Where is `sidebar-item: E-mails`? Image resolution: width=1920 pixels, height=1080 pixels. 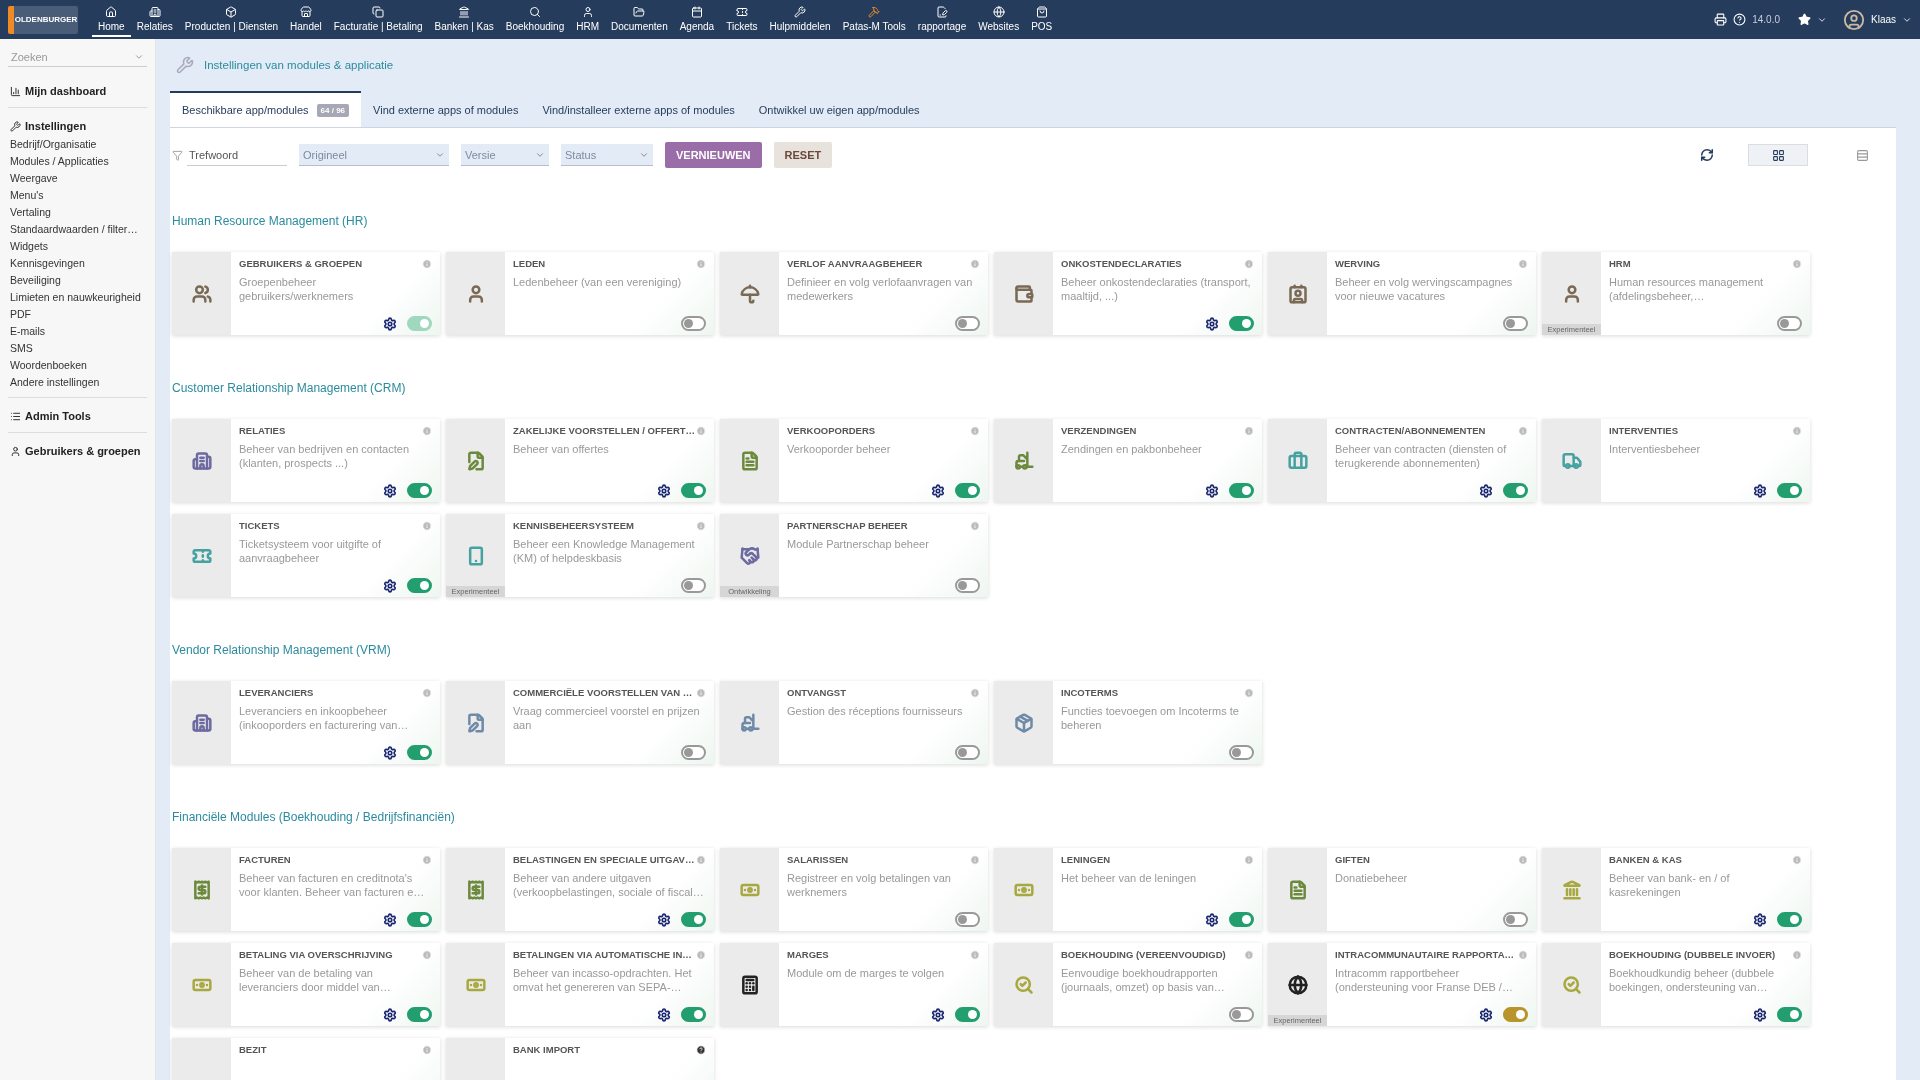
sidebar-item: E-mails is located at coordinates (77, 331).